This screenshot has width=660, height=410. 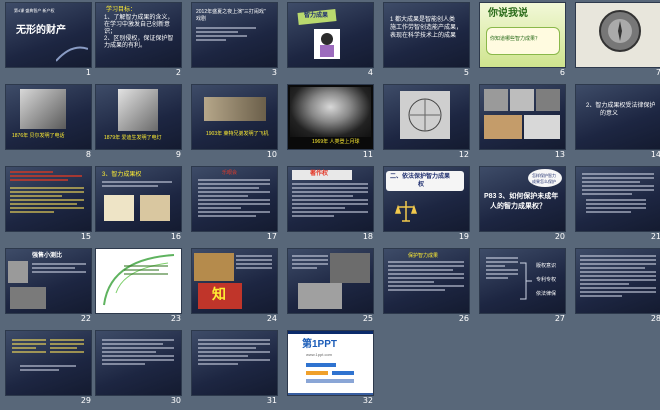 I want to click on slide-title: 权, so click(x=421, y=185).